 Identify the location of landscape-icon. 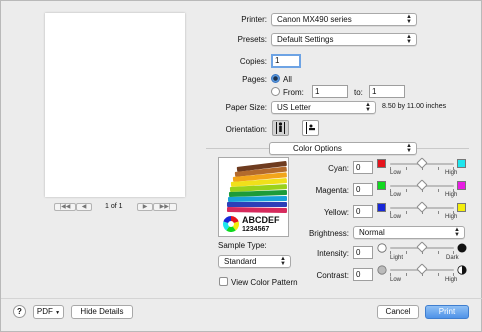
(310, 128).